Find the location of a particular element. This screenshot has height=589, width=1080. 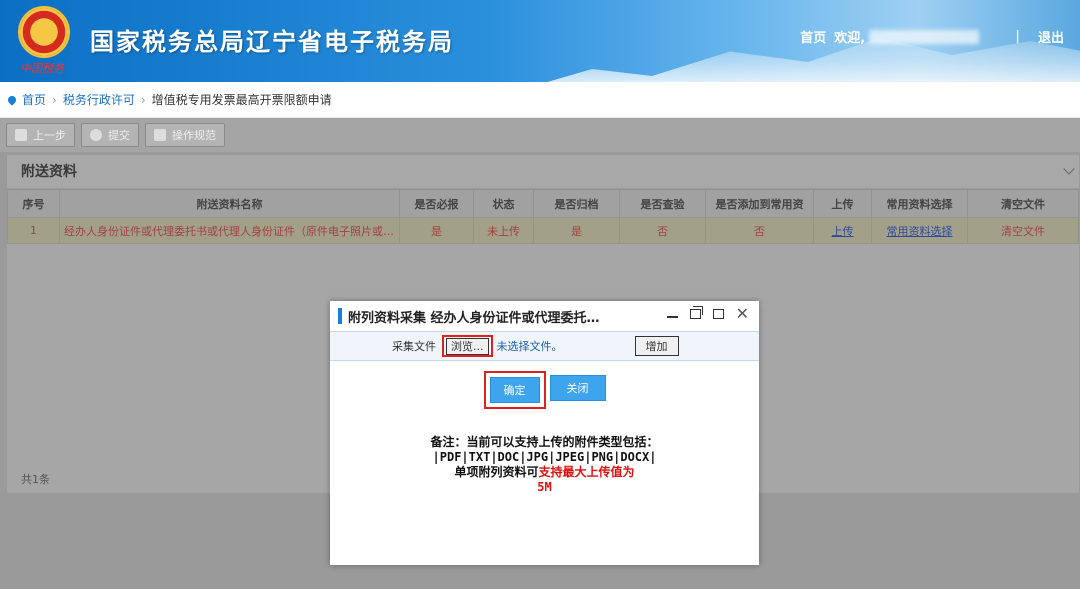

no-file-text: 未选择文件。 is located at coordinates (529, 346).